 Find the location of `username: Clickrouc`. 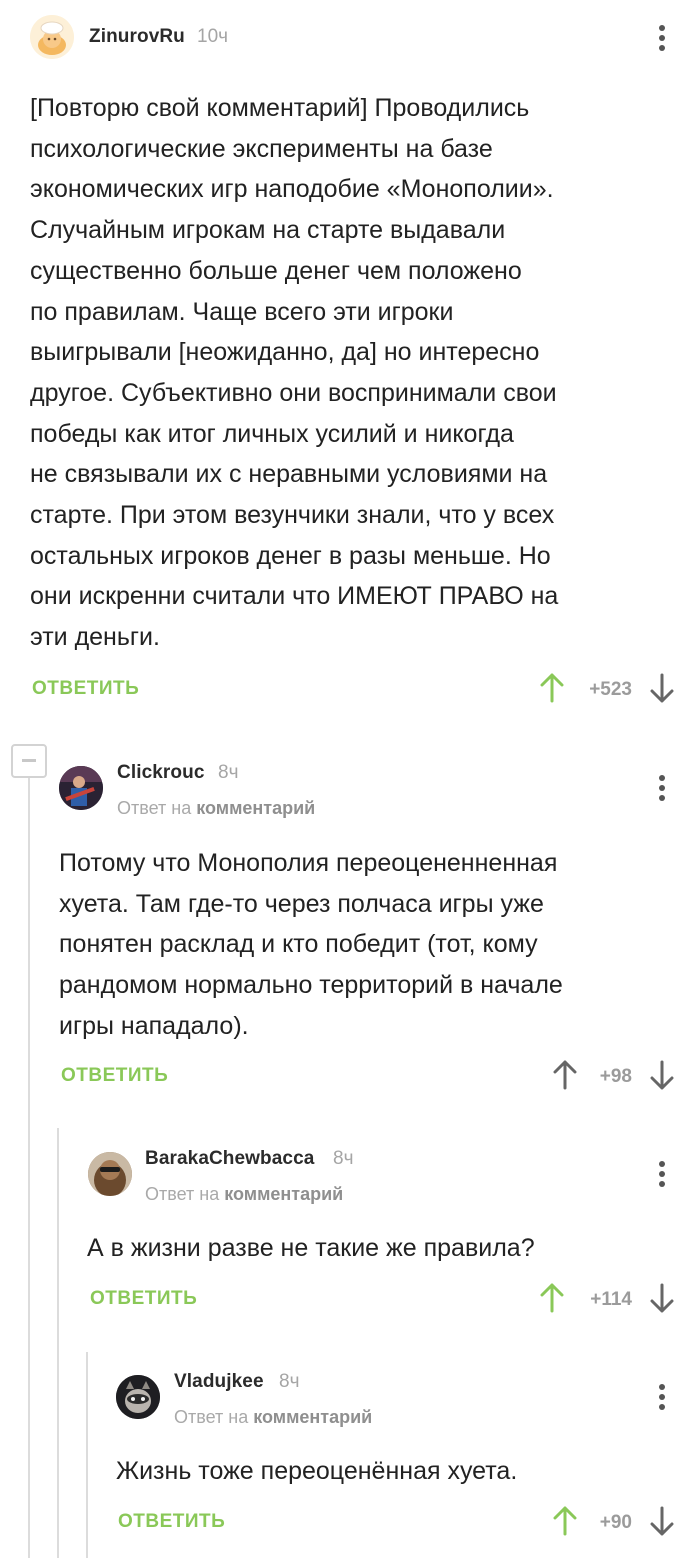

username: Clickrouc is located at coordinates (161, 773).